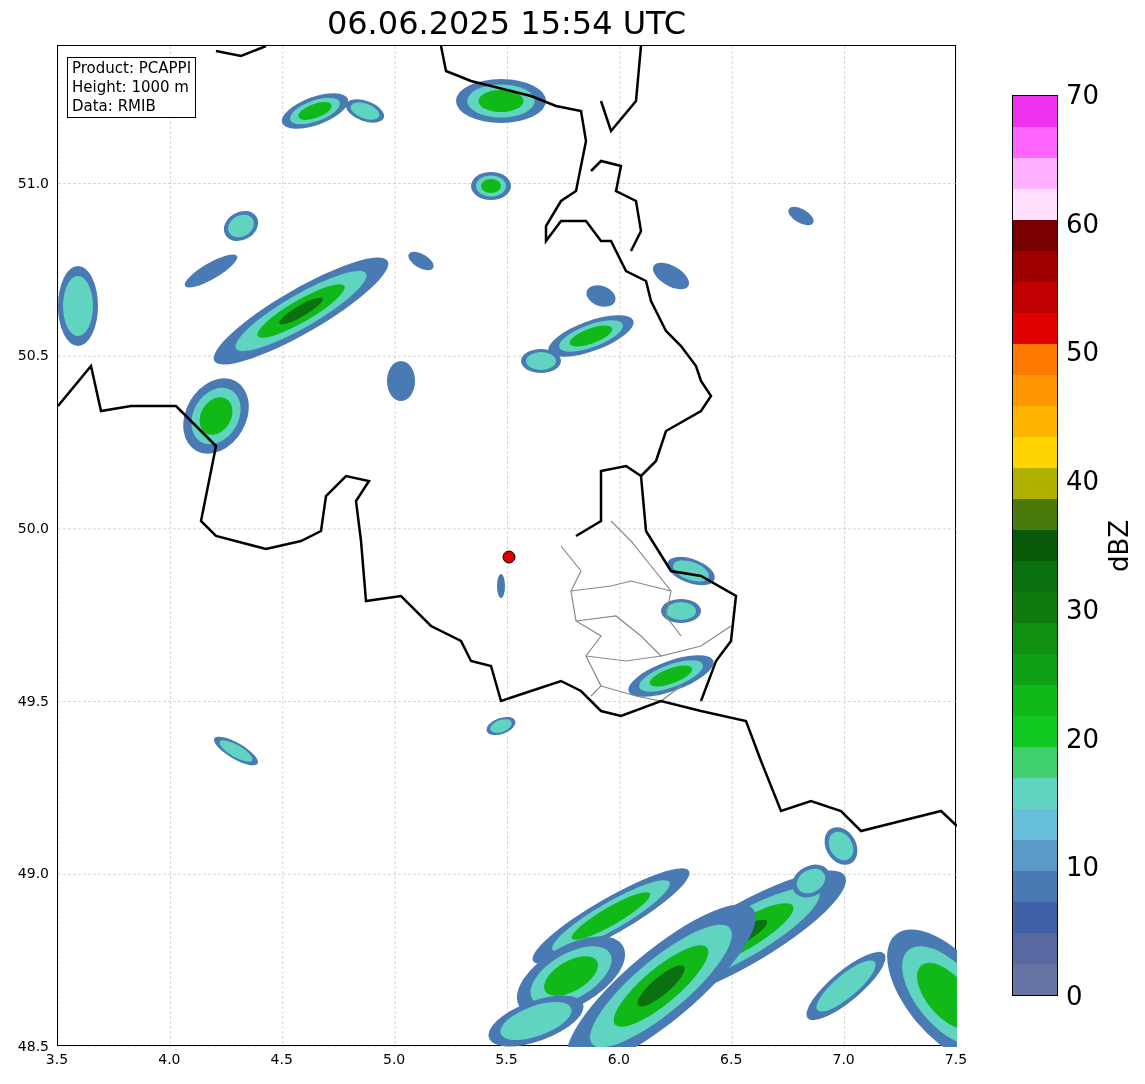  What do you see at coordinates (509, 557) in the screenshot?
I see `radar-site-marker` at bounding box center [509, 557].